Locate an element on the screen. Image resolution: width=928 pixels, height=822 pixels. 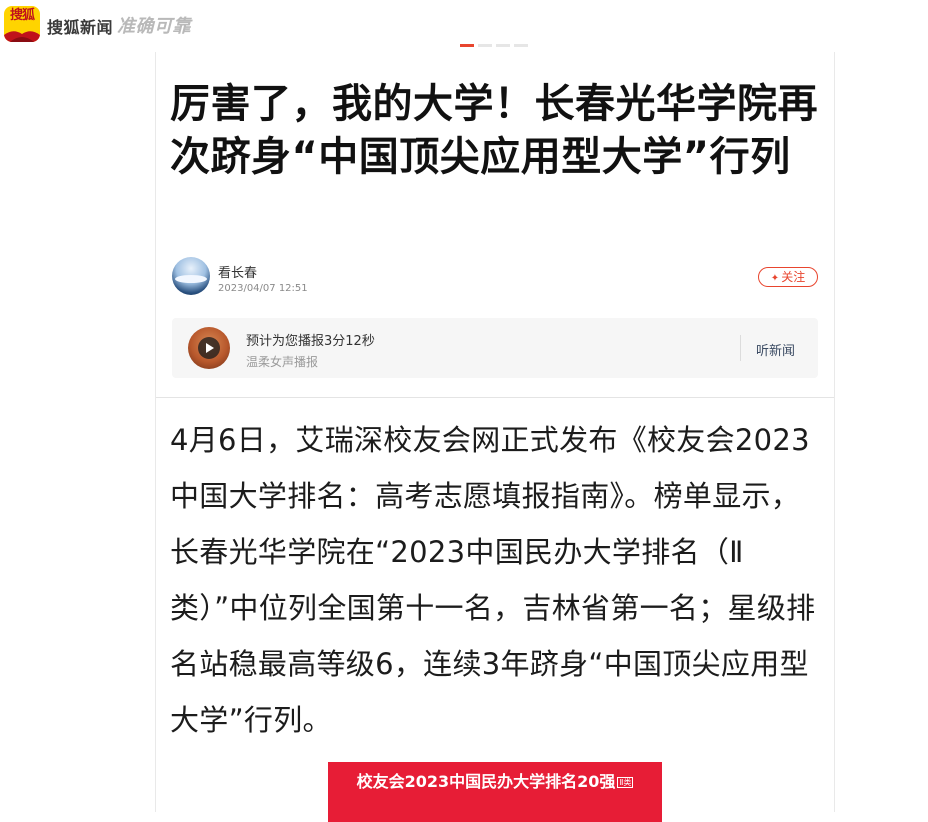
author-avatar is located at coordinates (191, 276).